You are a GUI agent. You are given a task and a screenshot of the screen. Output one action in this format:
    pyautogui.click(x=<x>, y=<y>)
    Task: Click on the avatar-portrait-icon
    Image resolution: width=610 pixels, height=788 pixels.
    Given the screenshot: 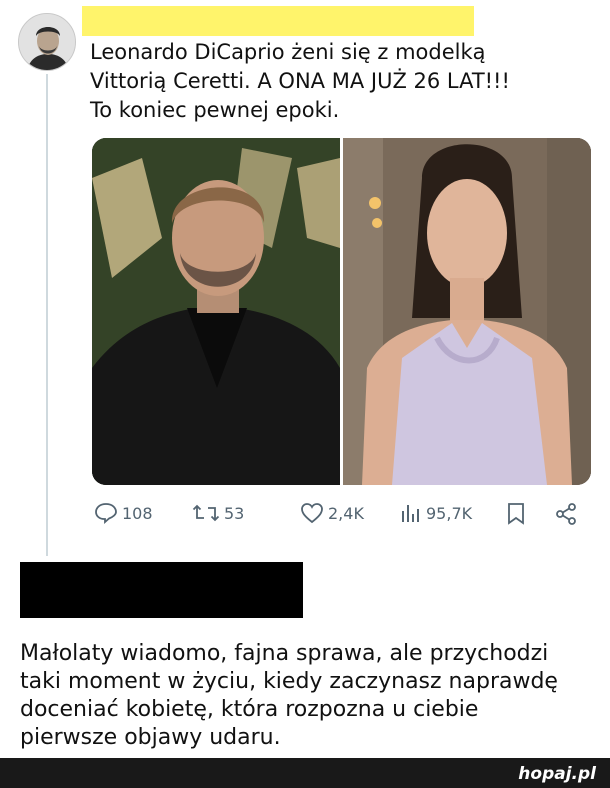 What is the action you would take?
    pyautogui.click(x=47, y=42)
    